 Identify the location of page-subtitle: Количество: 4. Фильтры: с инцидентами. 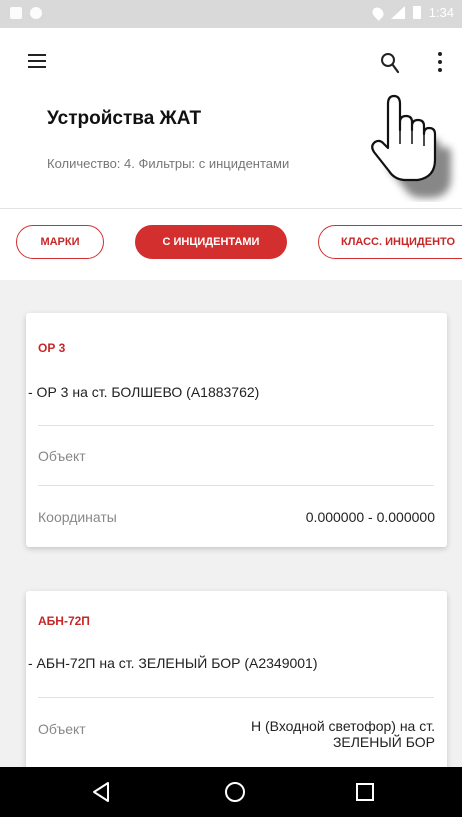
(168, 163).